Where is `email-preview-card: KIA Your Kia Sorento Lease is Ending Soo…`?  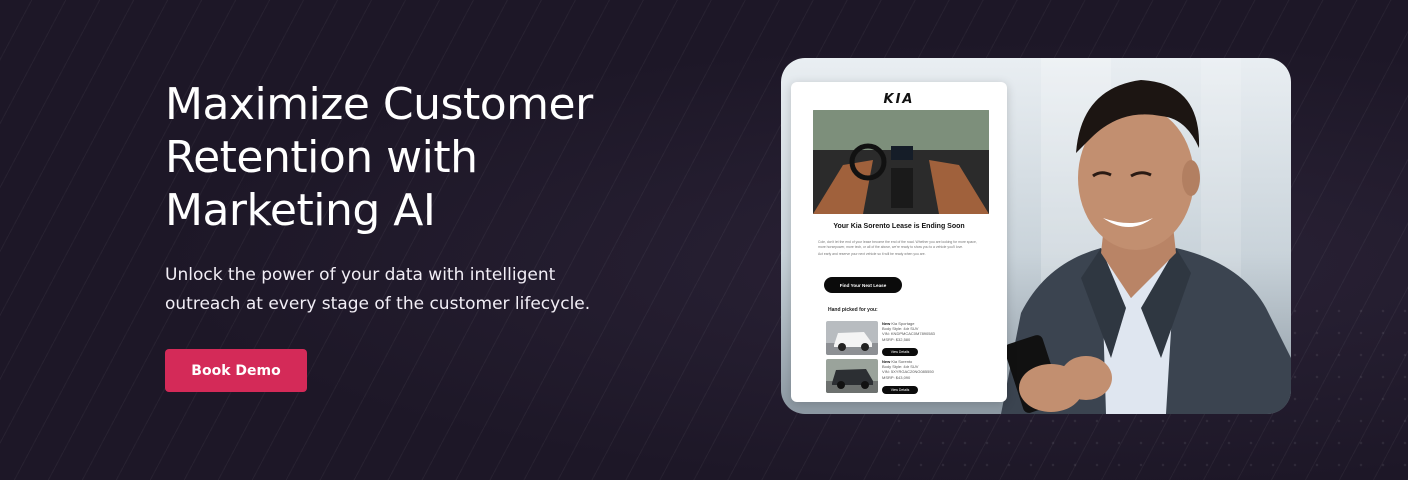 email-preview-card: KIA Your Kia Sorento Lease is Ending Soo… is located at coordinates (899, 242).